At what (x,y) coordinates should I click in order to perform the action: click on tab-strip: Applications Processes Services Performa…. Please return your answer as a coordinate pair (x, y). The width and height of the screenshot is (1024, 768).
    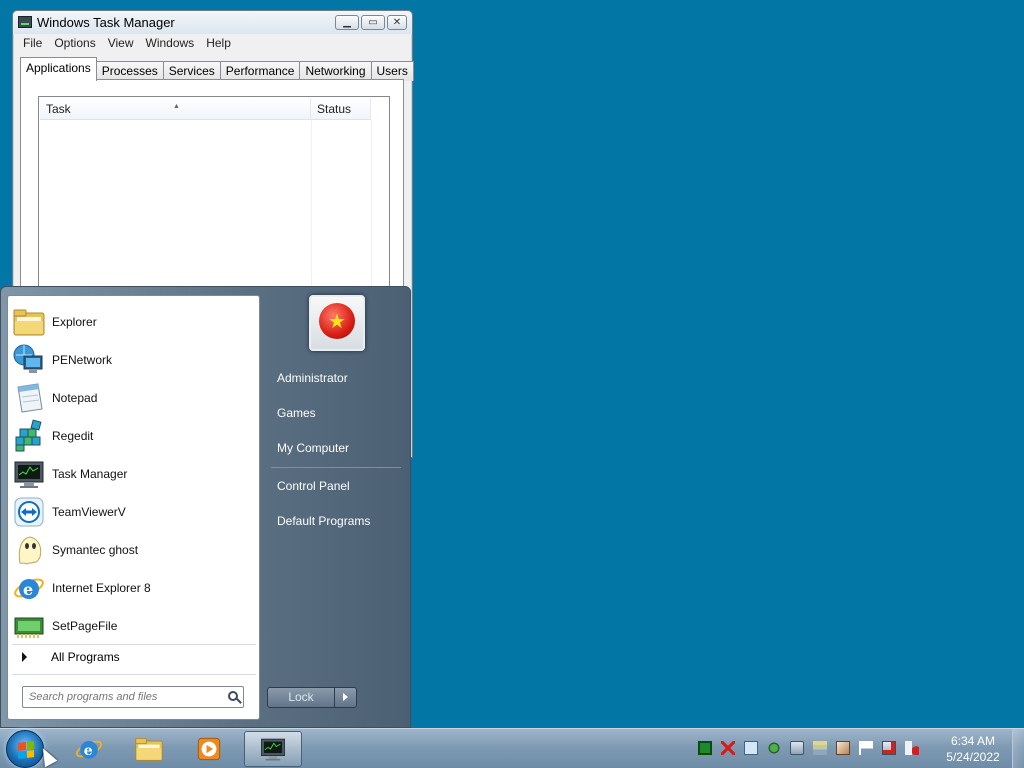
    Looking at the image, I should click on (217, 69).